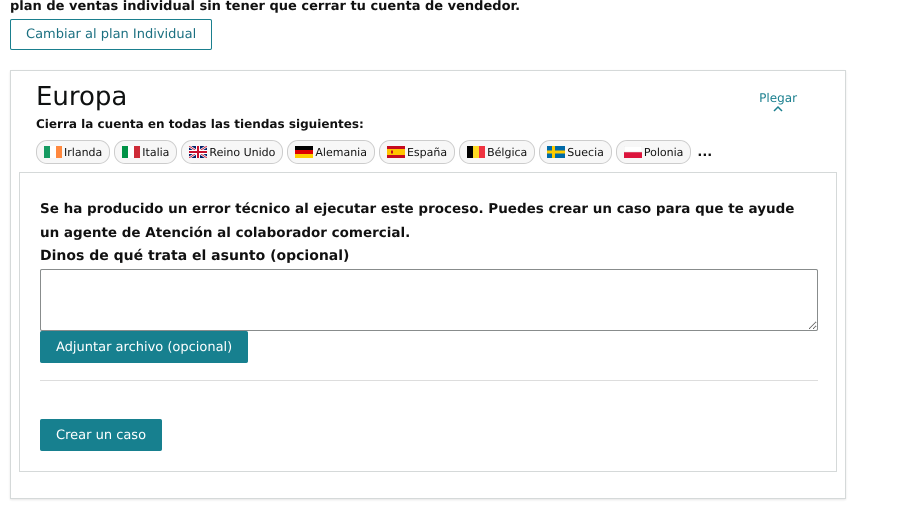  I want to click on region-title: Europa, so click(82, 97).